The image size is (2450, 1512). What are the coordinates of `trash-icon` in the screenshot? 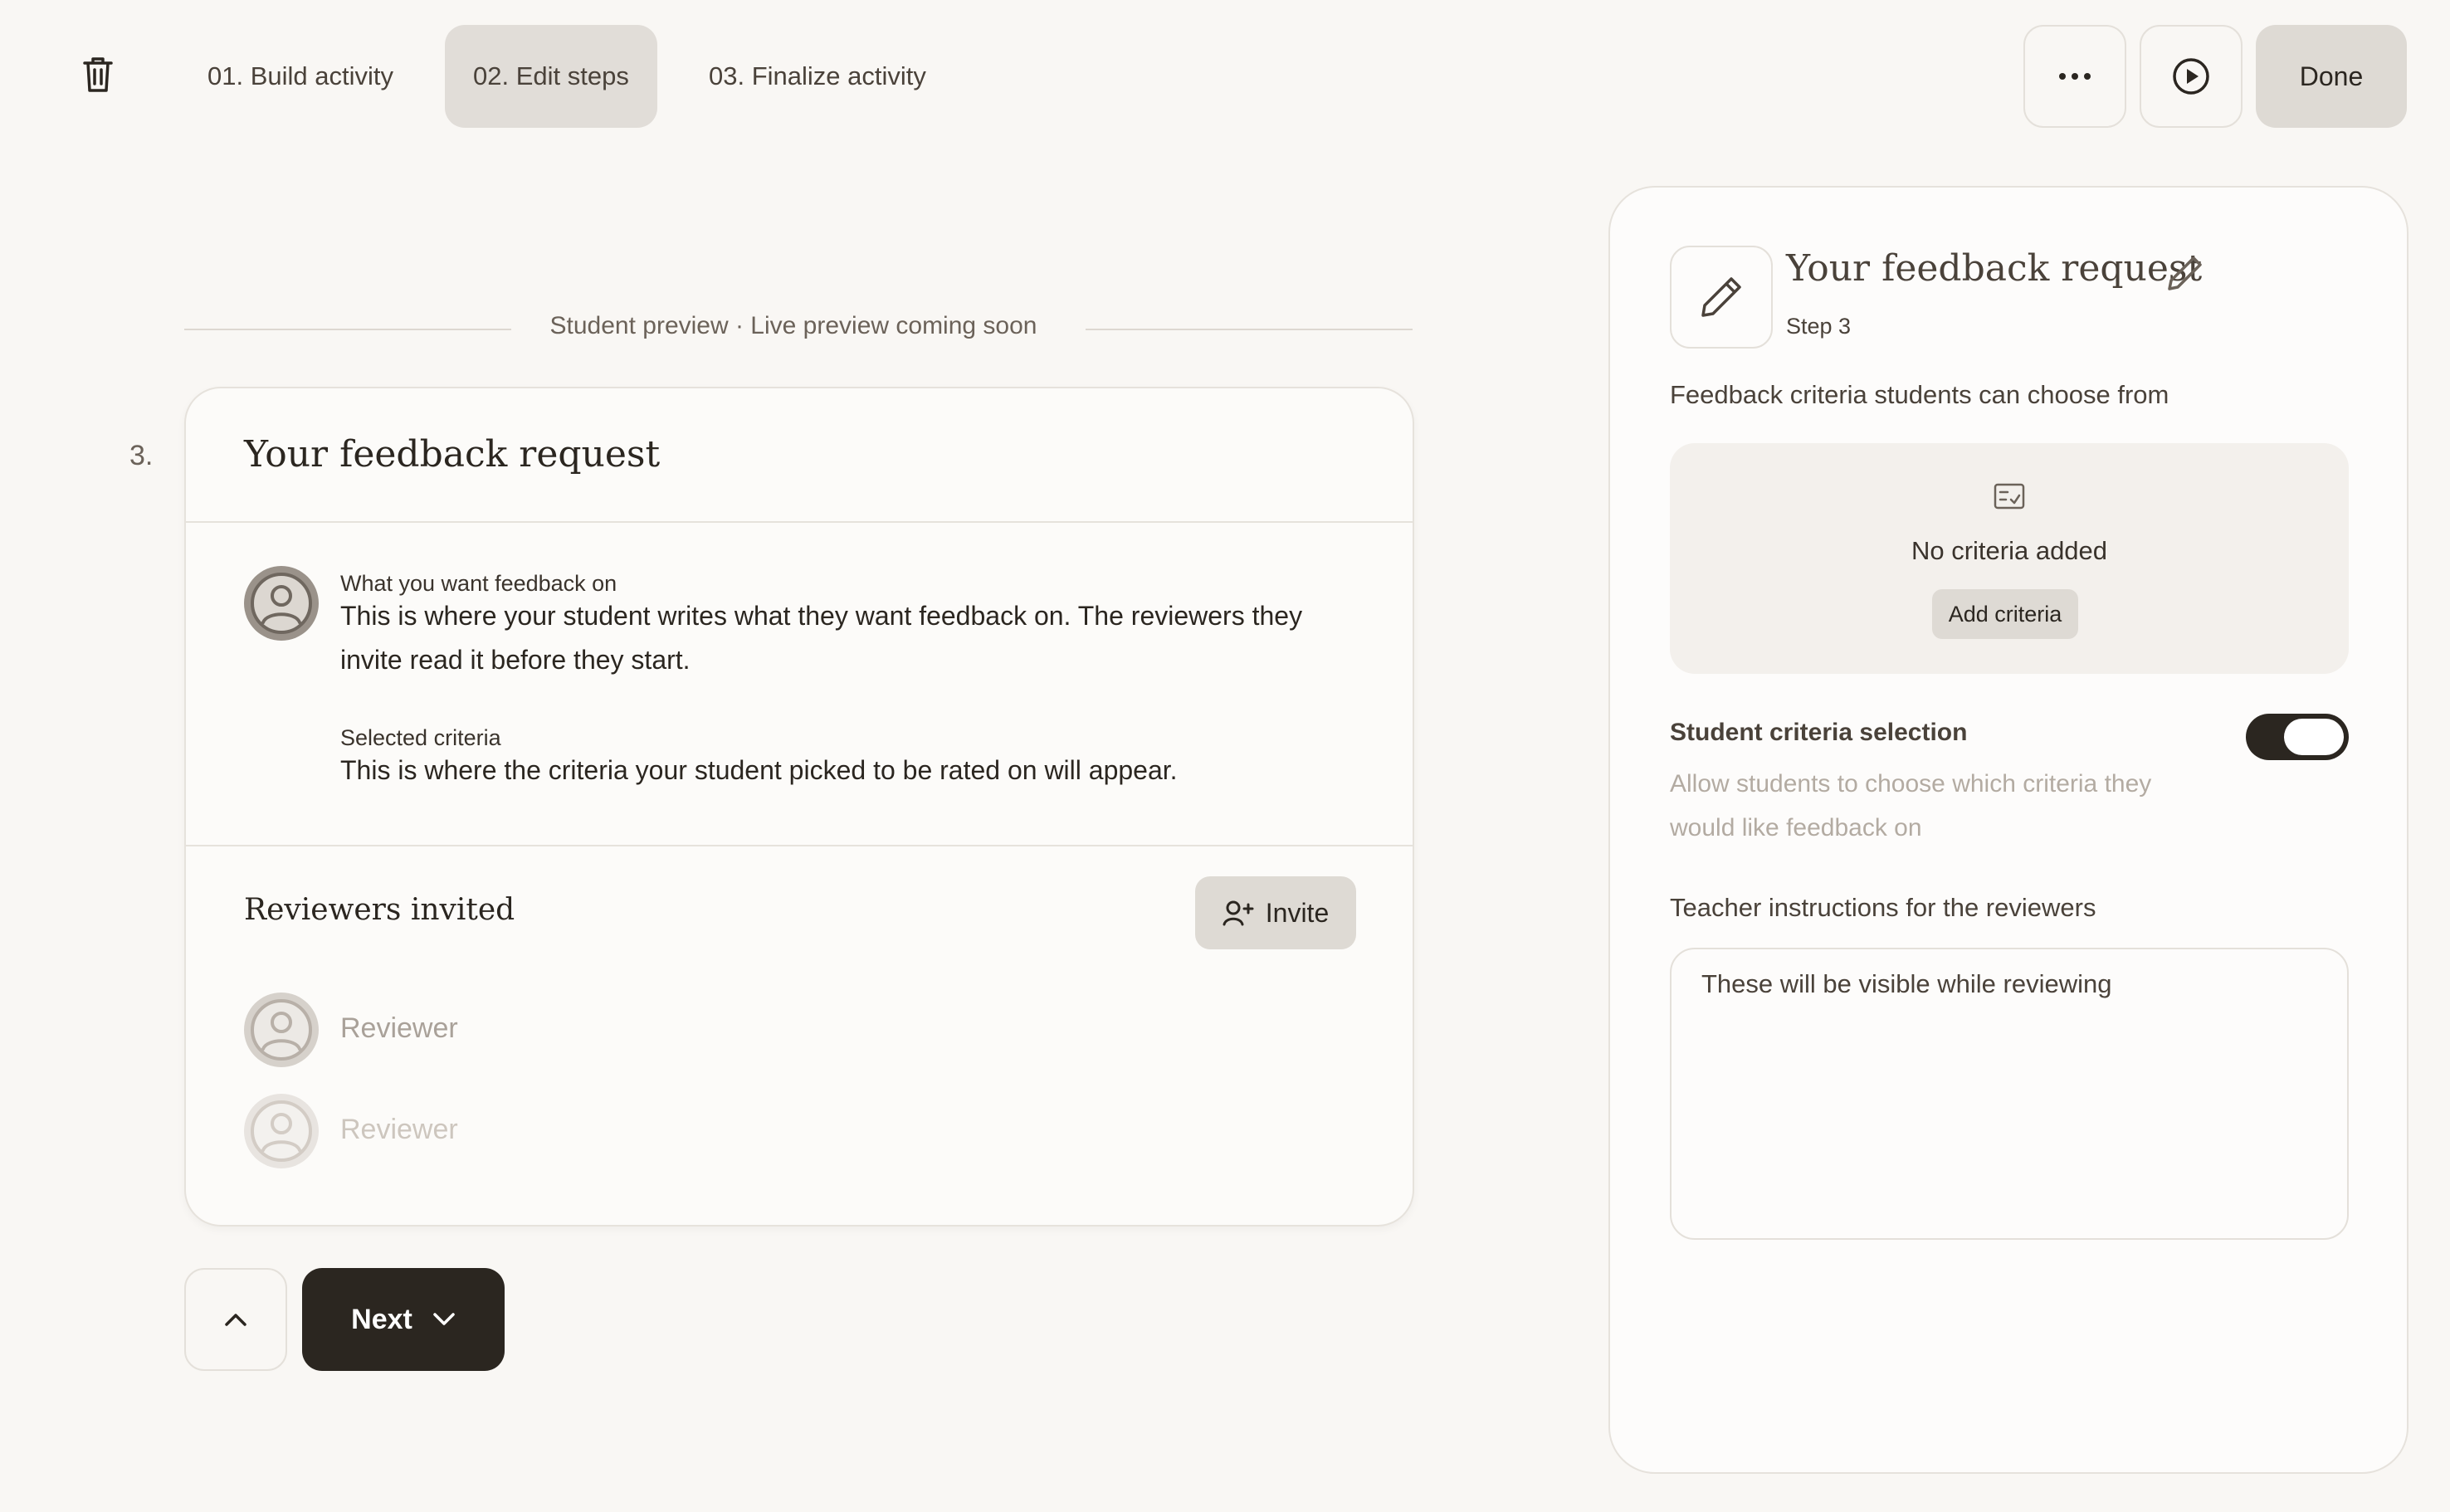 It's located at (98, 75).